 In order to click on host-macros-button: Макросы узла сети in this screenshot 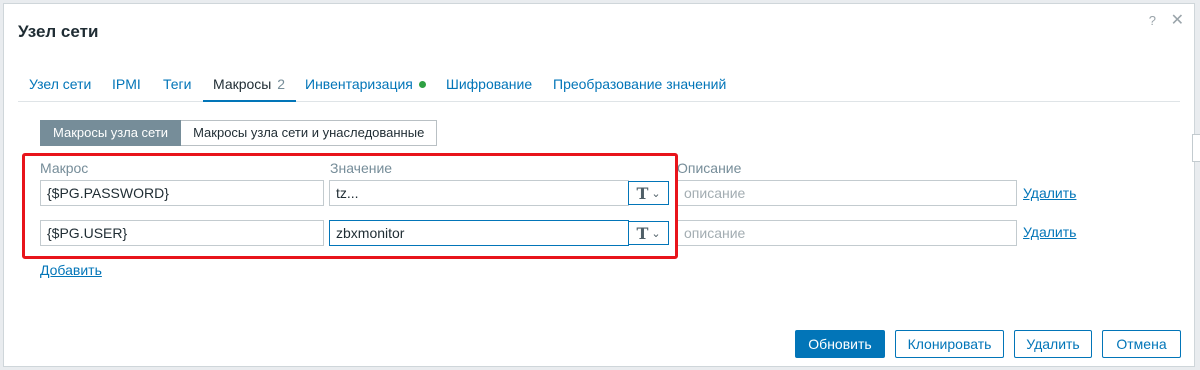, I will do `click(111, 133)`.